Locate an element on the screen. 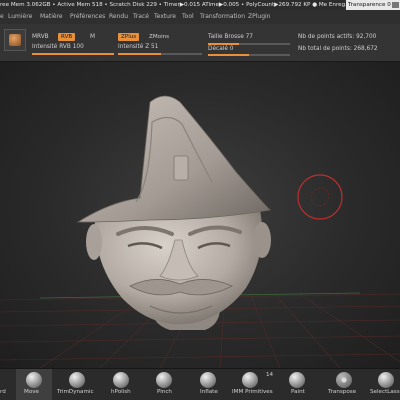 The image size is (400, 400). active-points-label: Nb de points actifs: 92,700 is located at coordinates (337, 37).